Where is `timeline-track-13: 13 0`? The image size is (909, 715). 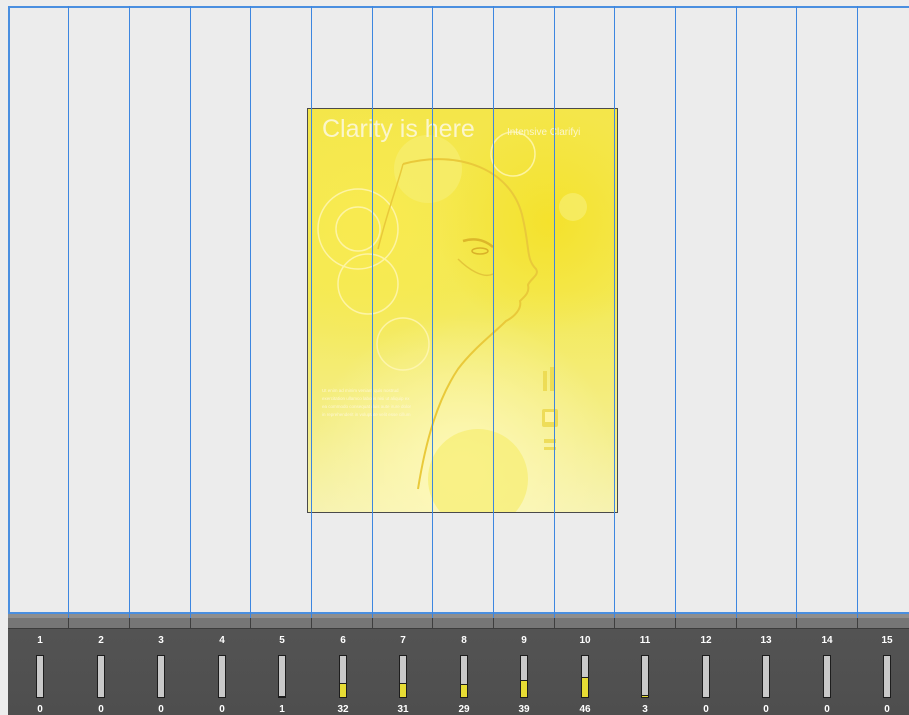
timeline-track-13: 13 0 is located at coordinates (766, 671).